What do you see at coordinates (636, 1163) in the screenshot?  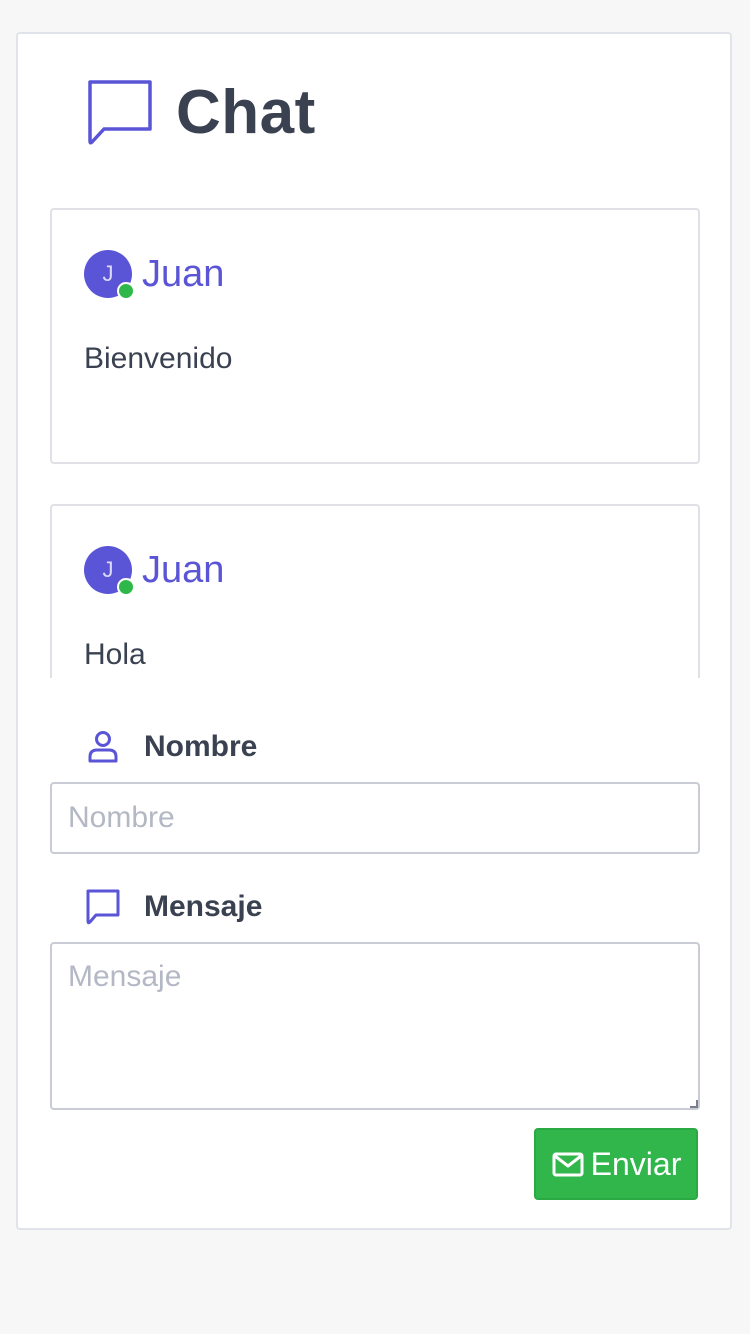 I see `send-button-label: Enviar` at bounding box center [636, 1163].